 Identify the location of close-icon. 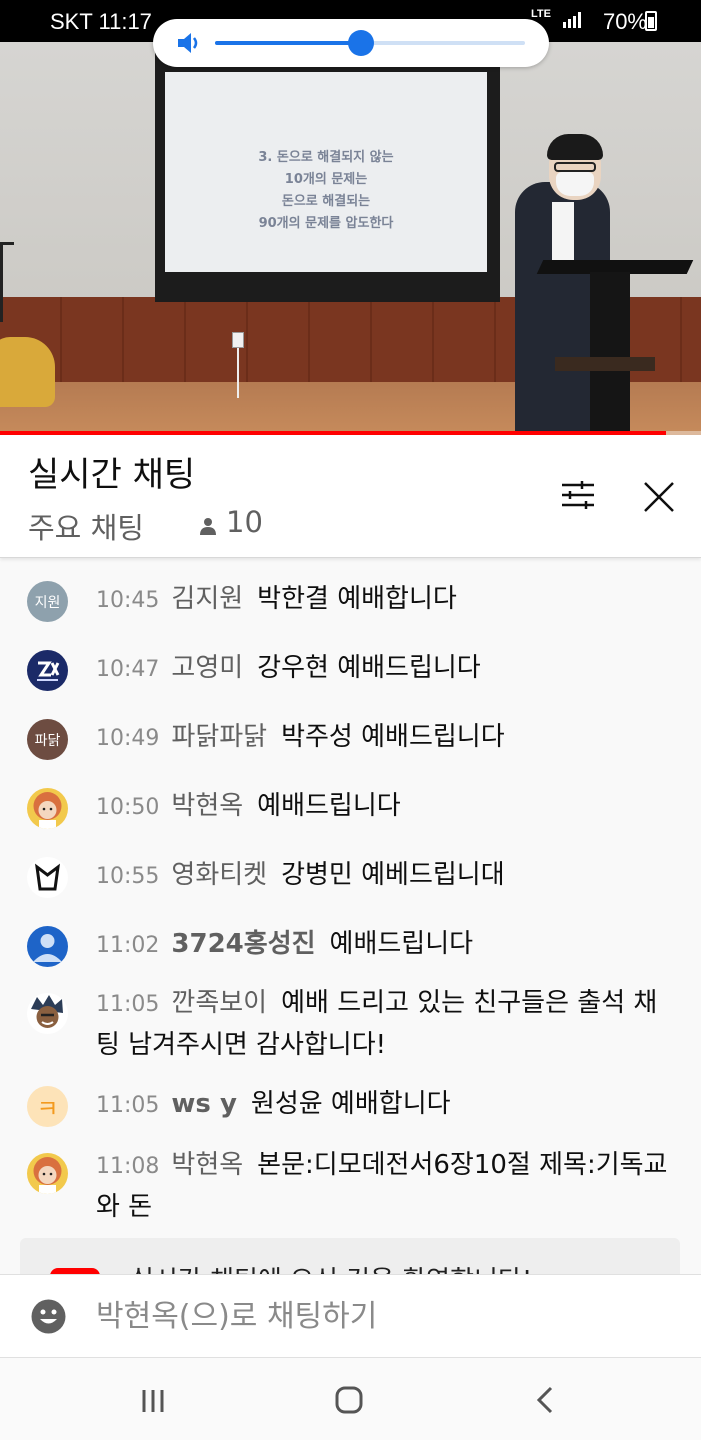
(659, 497).